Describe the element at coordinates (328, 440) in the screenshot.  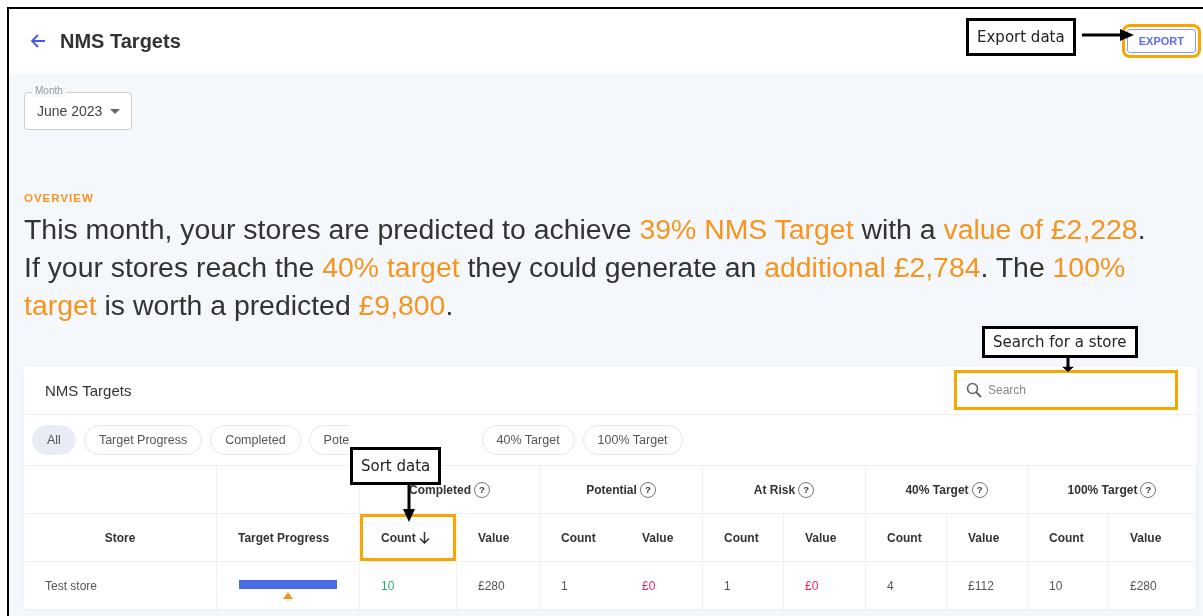
I see `filter-chip: Pote` at that location.